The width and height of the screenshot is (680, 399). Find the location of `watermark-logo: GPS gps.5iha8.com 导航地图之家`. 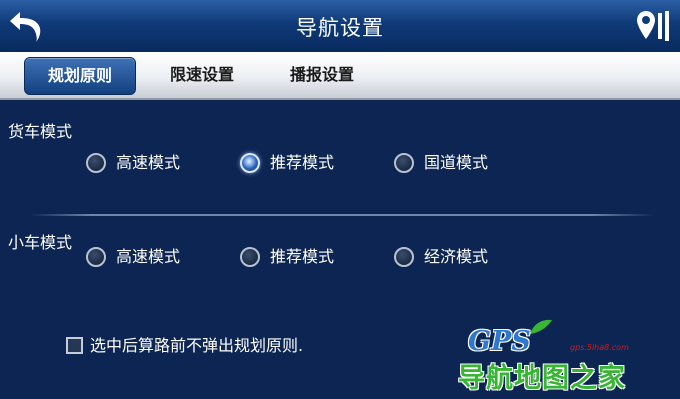

watermark-logo: GPS gps.5iha8.com 导航地图之家 is located at coordinates (566, 357).